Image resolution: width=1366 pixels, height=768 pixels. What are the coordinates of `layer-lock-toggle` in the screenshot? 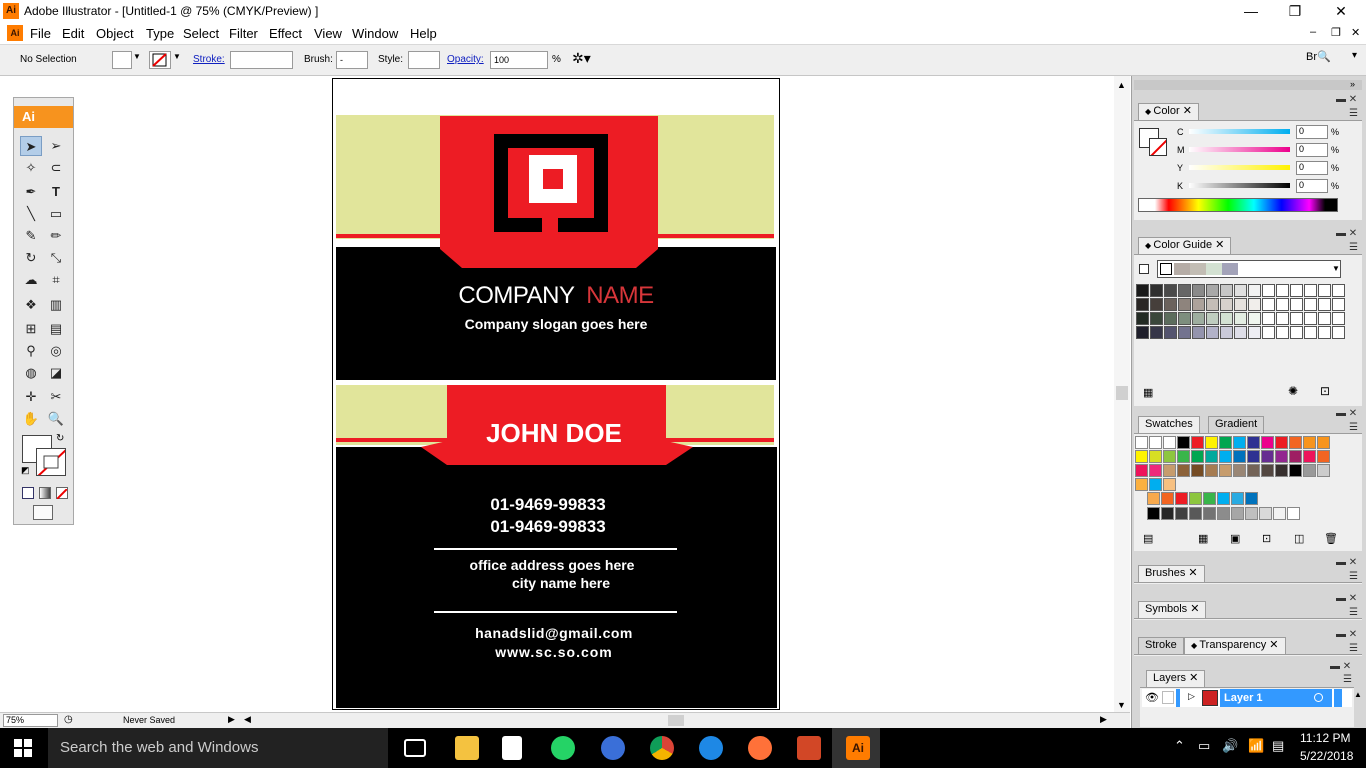 It's located at (1168, 697).